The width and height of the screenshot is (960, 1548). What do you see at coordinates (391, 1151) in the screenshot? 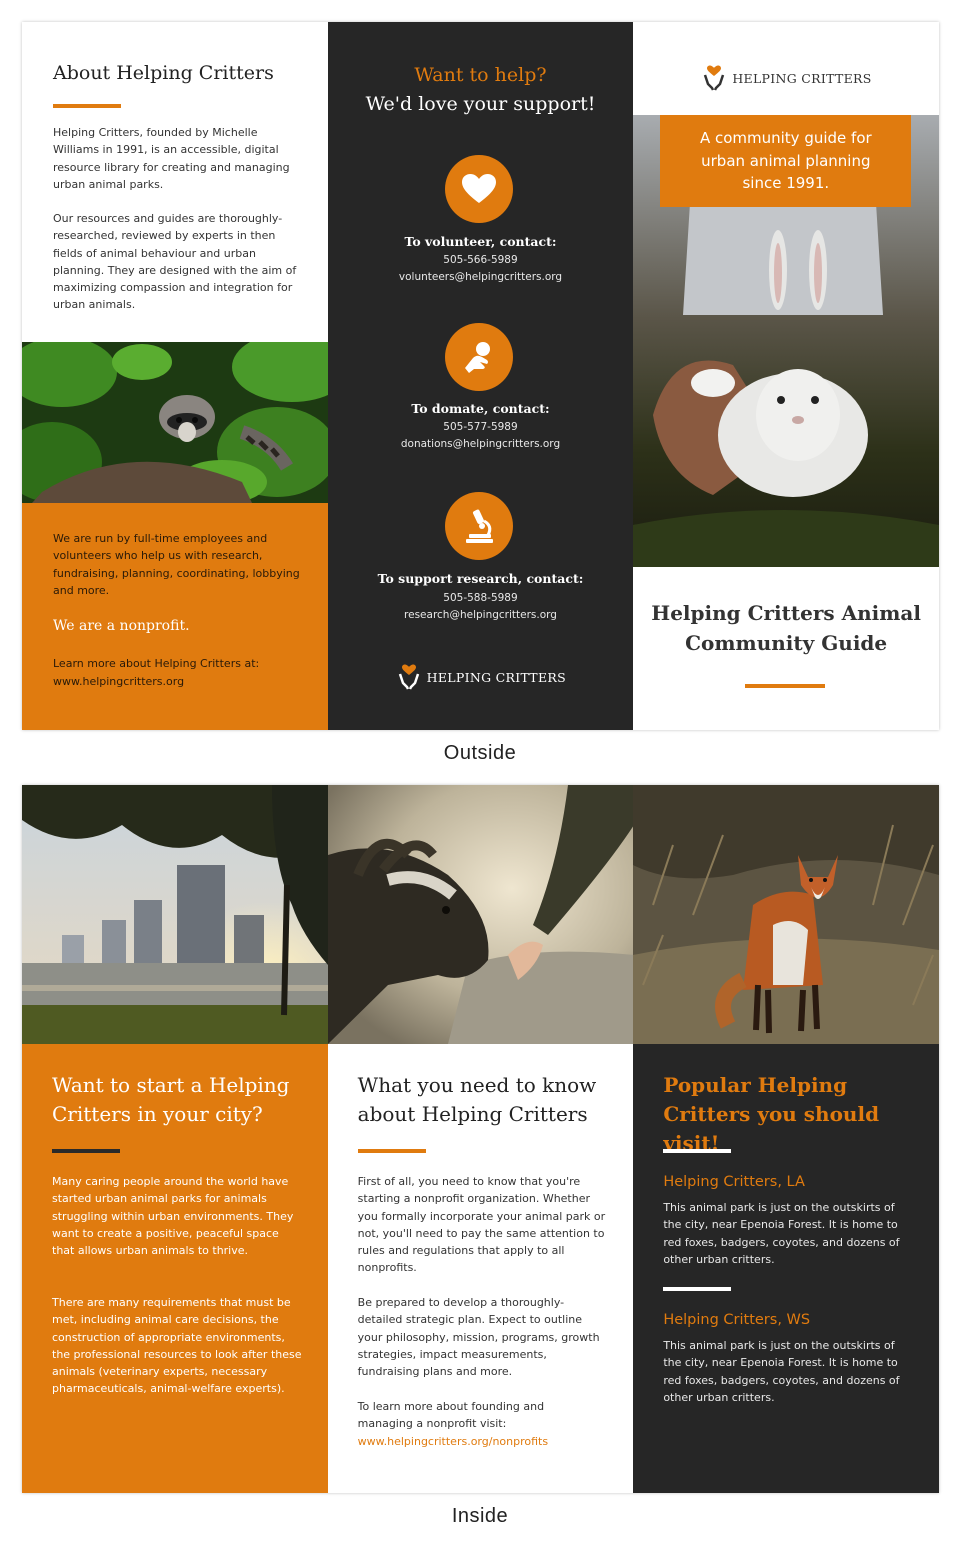
I see `know-underline` at bounding box center [391, 1151].